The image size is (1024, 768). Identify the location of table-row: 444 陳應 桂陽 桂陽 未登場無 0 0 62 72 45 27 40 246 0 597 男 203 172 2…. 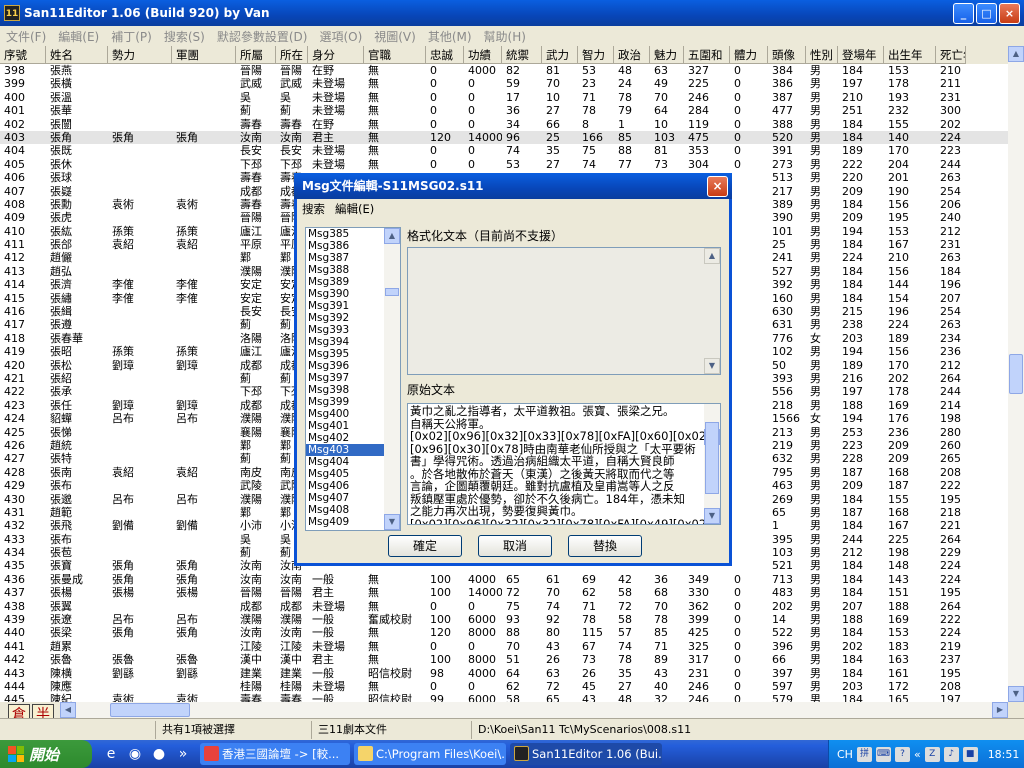
(504, 686).